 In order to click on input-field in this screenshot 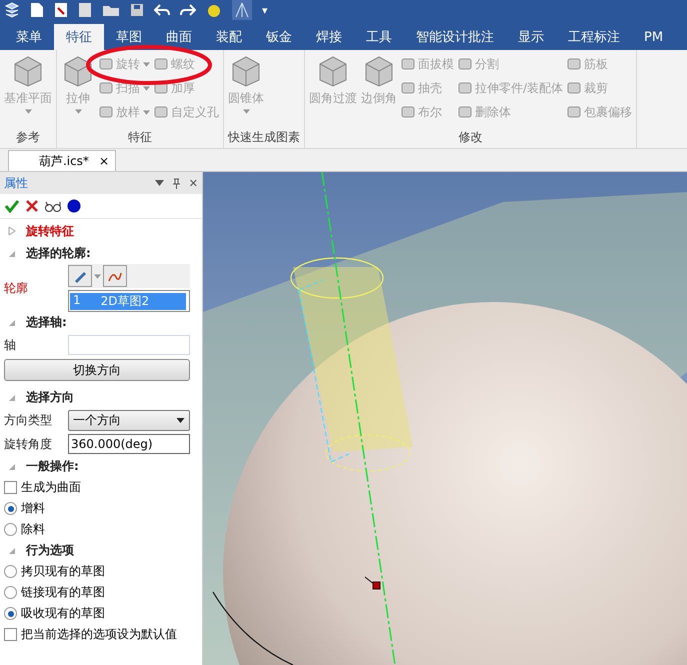, I will do `click(129, 345)`.